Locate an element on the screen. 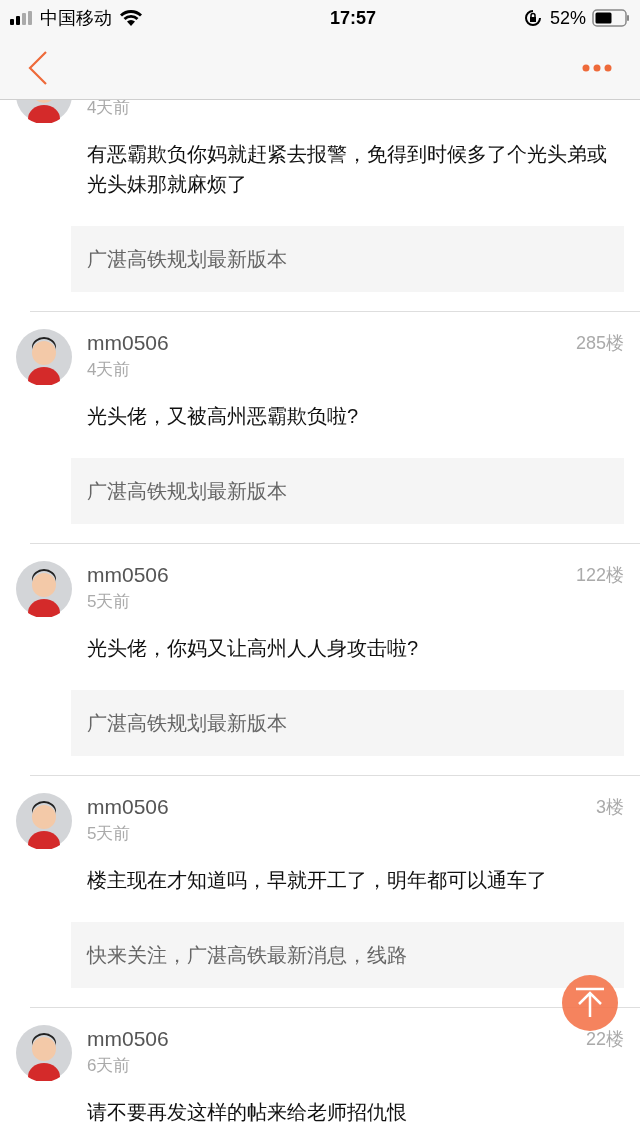 The height and width of the screenshot is (1137, 640). comment-text: 请不要再发这样的帖来给老师招仇恨 is located at coordinates (247, 1112).